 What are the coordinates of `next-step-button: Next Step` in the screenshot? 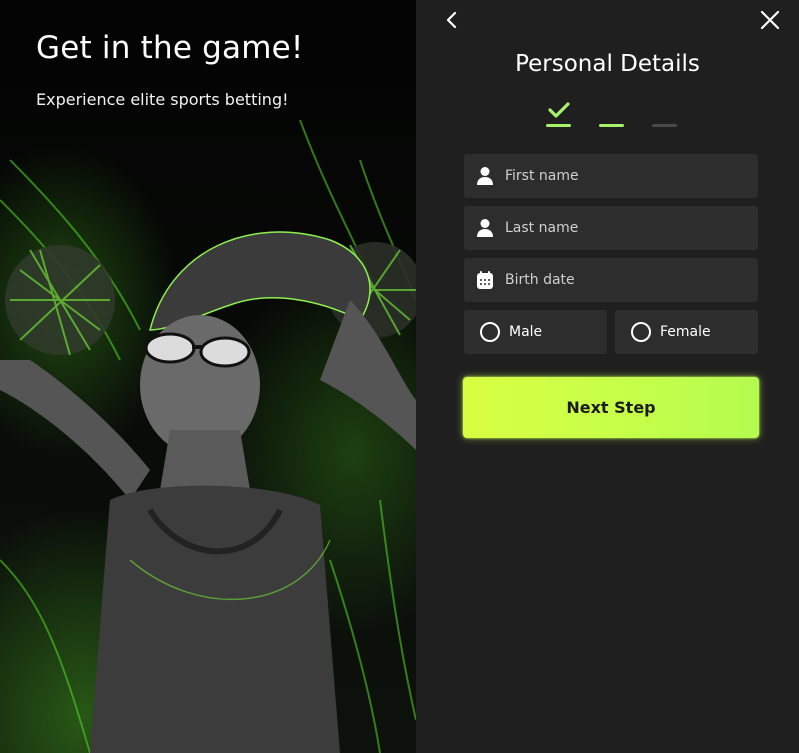 It's located at (611, 407).